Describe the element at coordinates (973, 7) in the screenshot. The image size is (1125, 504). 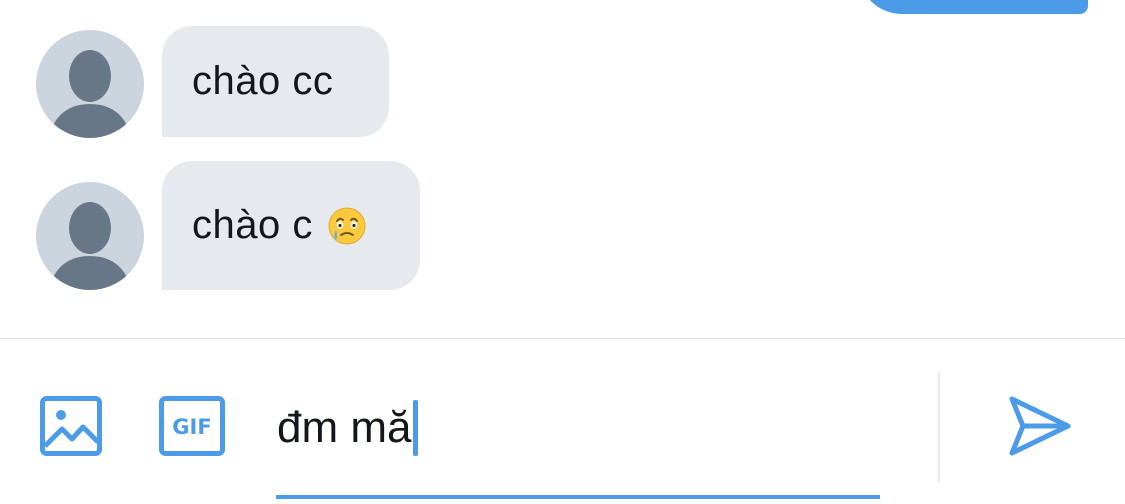
I see `sent-message-bubble` at that location.